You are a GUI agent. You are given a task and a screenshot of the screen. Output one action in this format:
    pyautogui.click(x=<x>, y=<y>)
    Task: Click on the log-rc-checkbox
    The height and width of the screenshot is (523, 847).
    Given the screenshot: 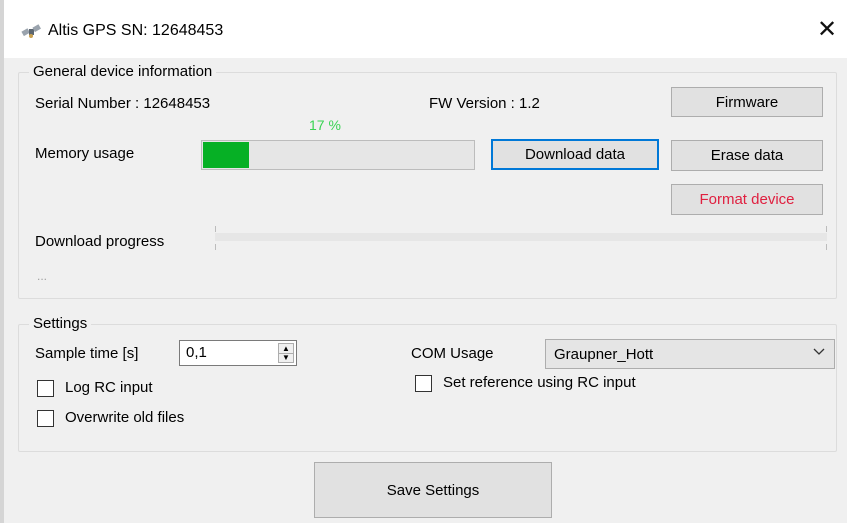 What is the action you would take?
    pyautogui.click(x=45, y=388)
    